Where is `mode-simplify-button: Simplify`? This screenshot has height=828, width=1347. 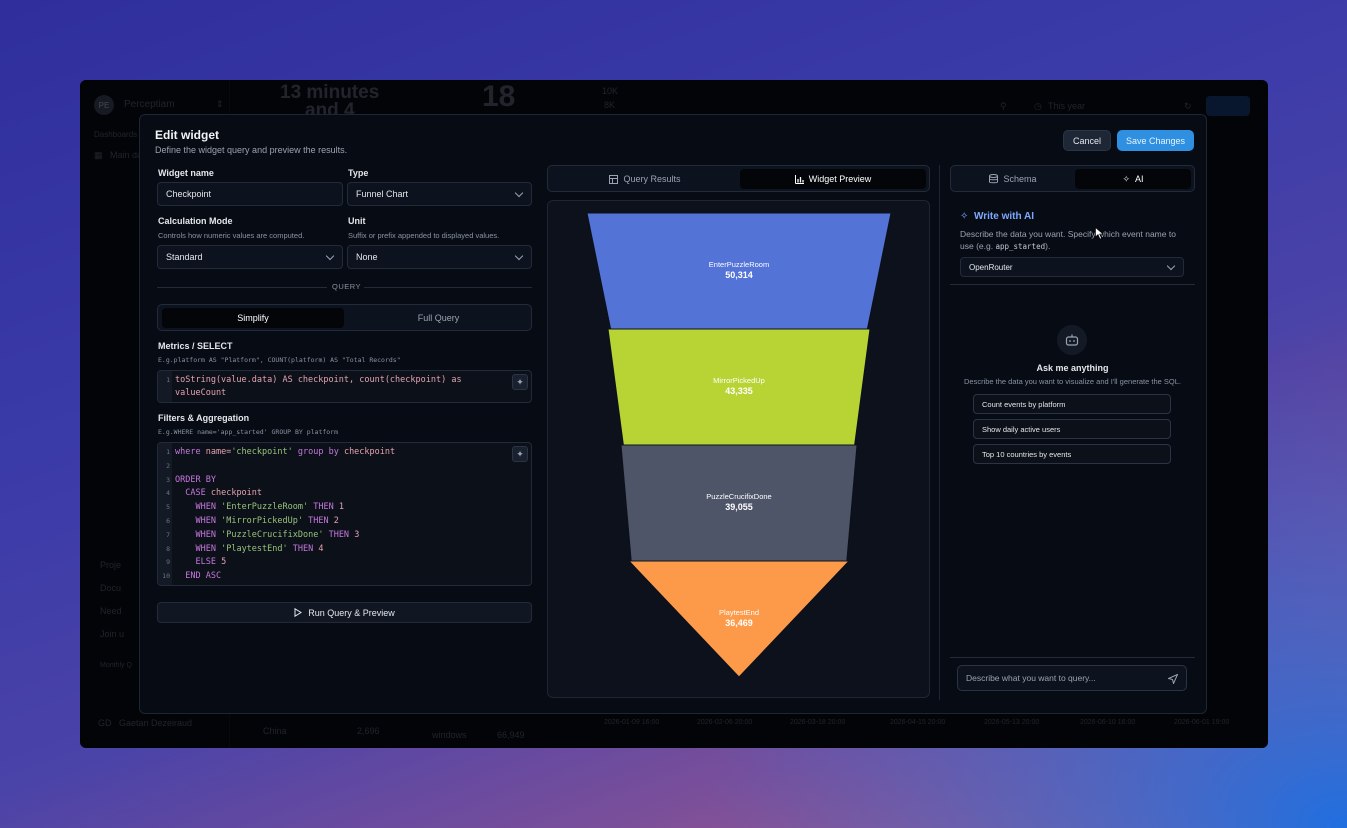
mode-simplify-button: Simplify is located at coordinates (253, 318).